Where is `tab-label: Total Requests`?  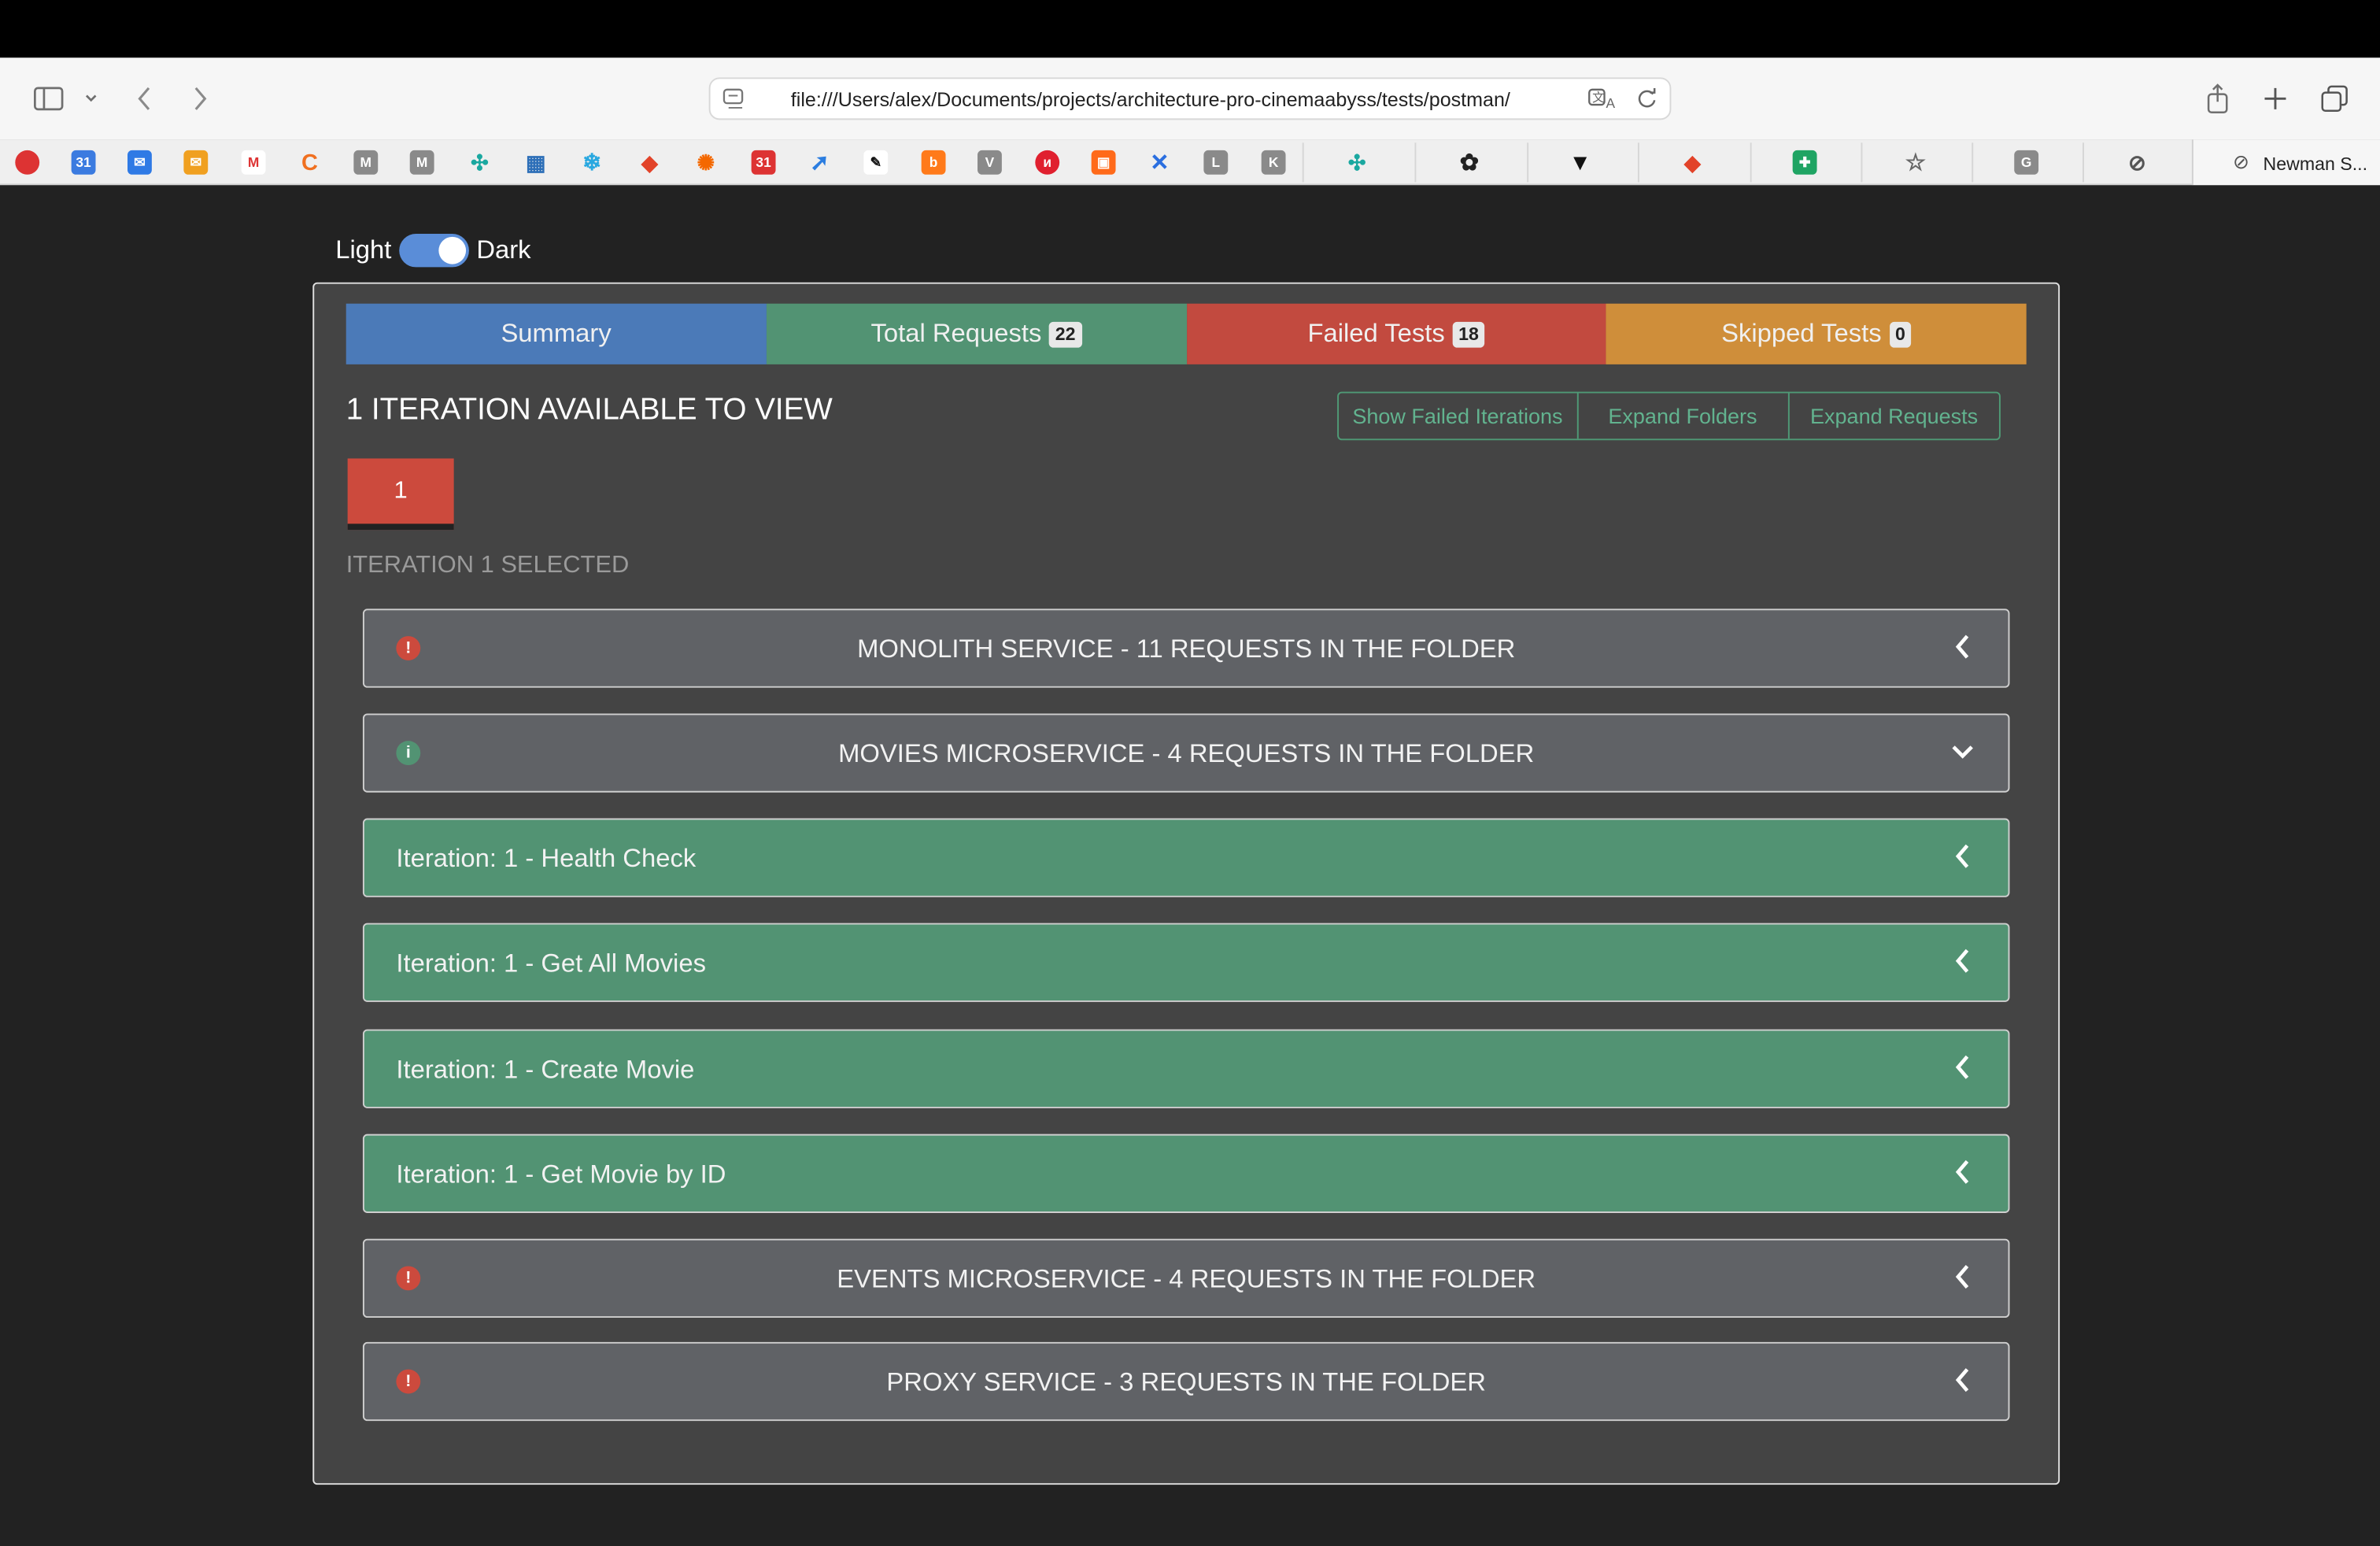
tab-label: Total Requests is located at coordinates (956, 333).